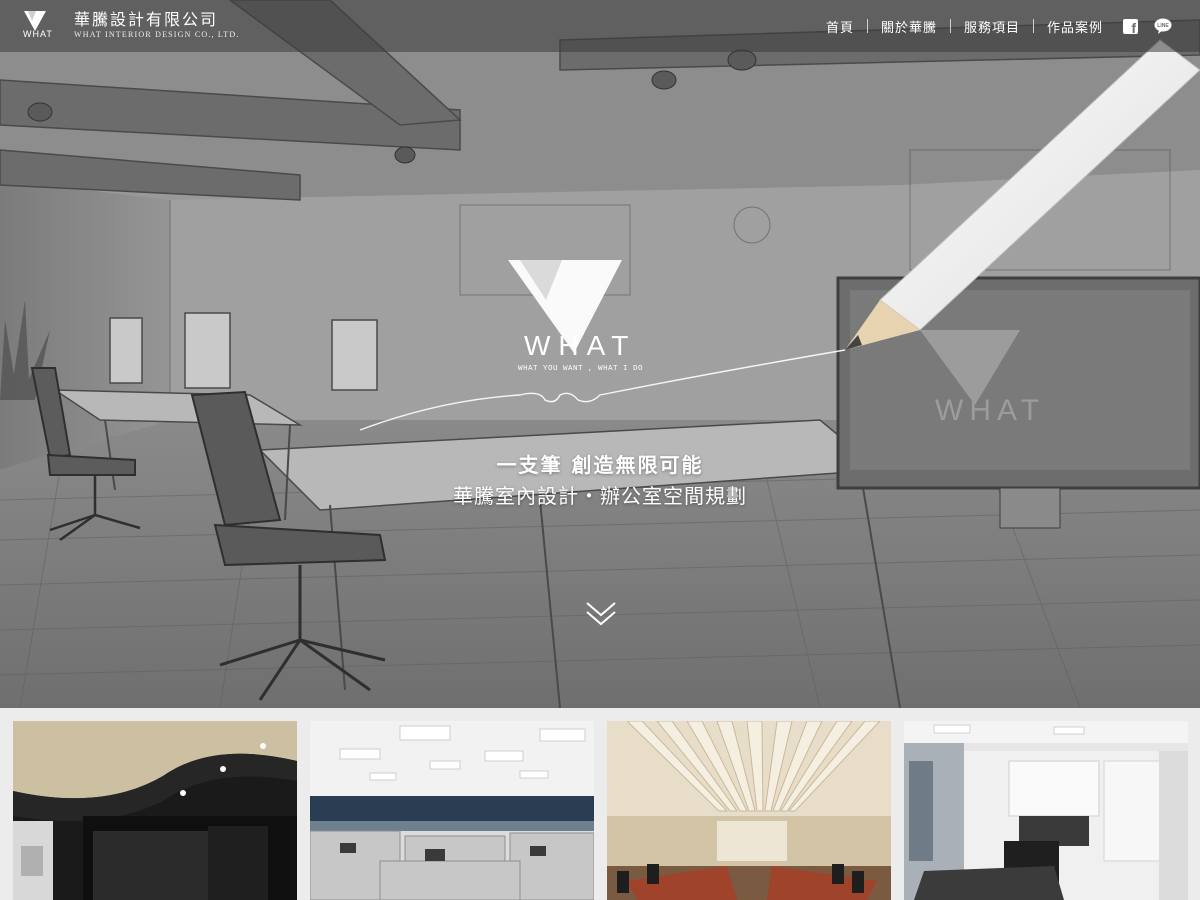 This screenshot has height=900, width=1200. I want to click on hero-logo-tagline: WHAT YOU WANT , WHAT I DO, so click(580, 369).